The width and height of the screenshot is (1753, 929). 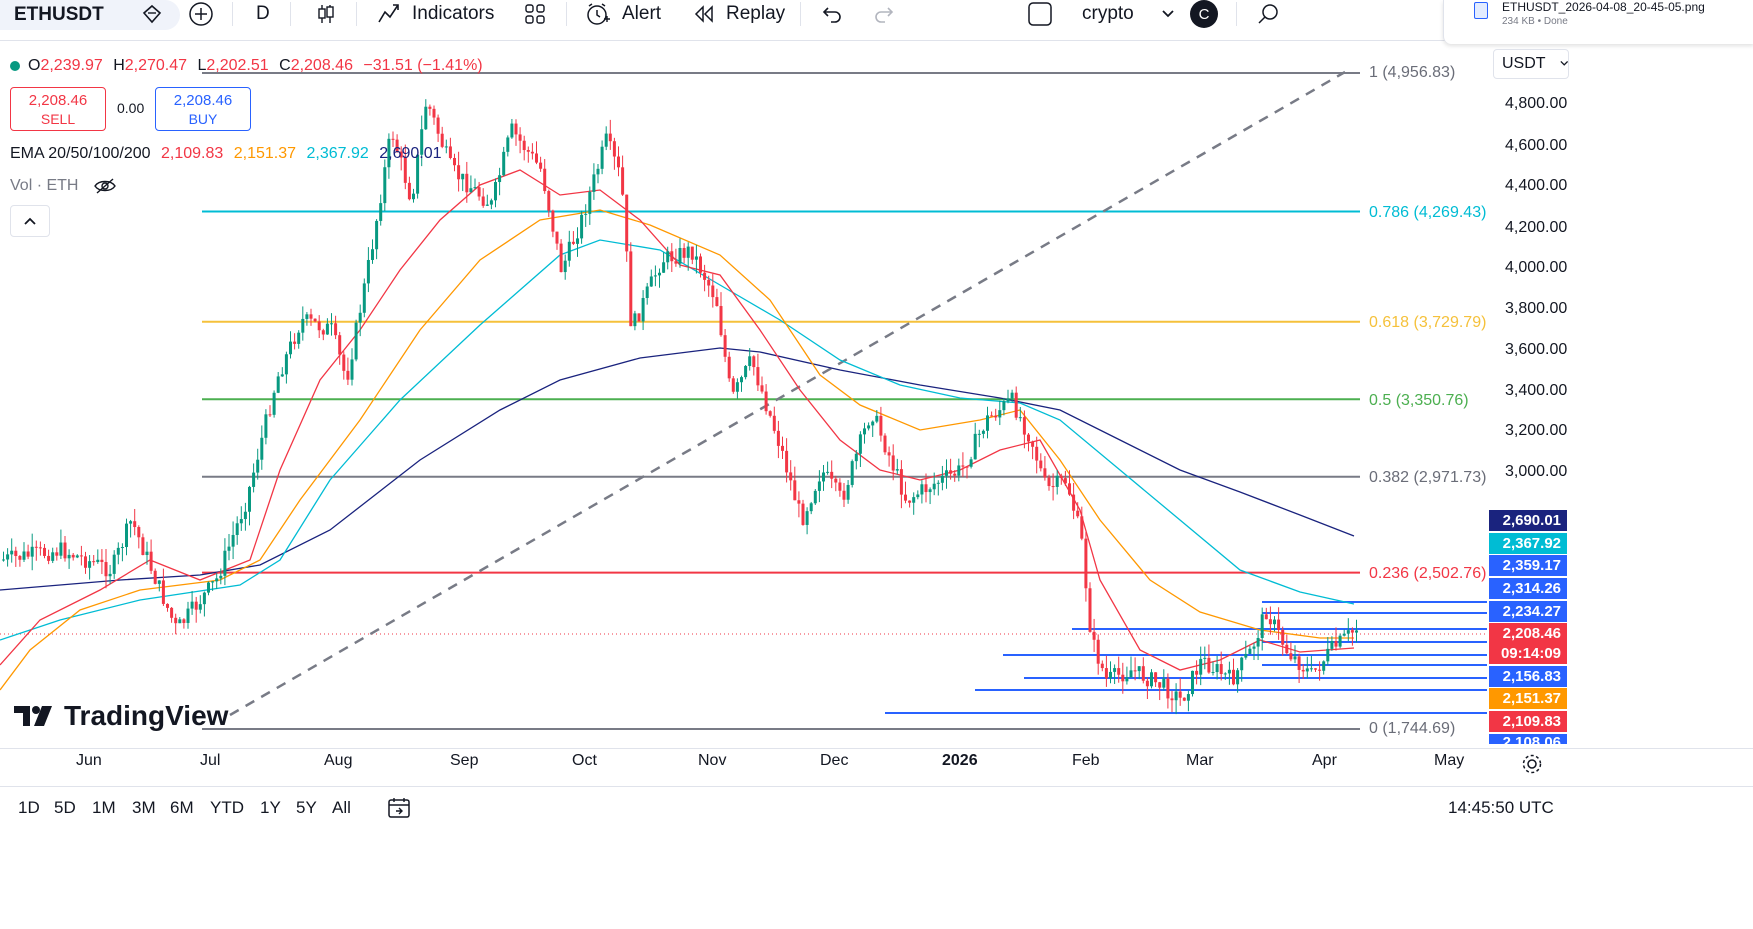 What do you see at coordinates (65, 808) in the screenshot?
I see `range-button-5d: 5D` at bounding box center [65, 808].